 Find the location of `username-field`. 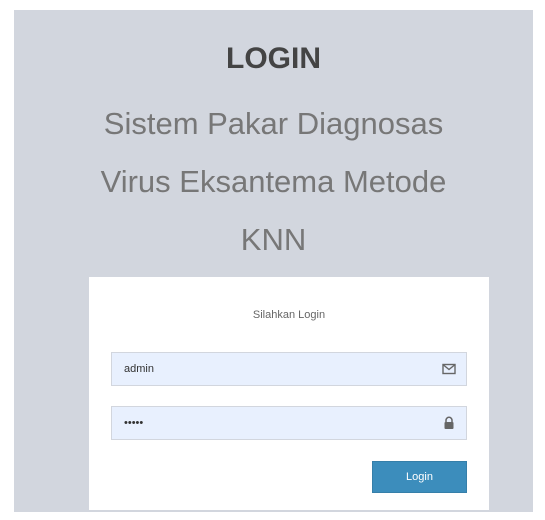

username-field is located at coordinates (289, 369).